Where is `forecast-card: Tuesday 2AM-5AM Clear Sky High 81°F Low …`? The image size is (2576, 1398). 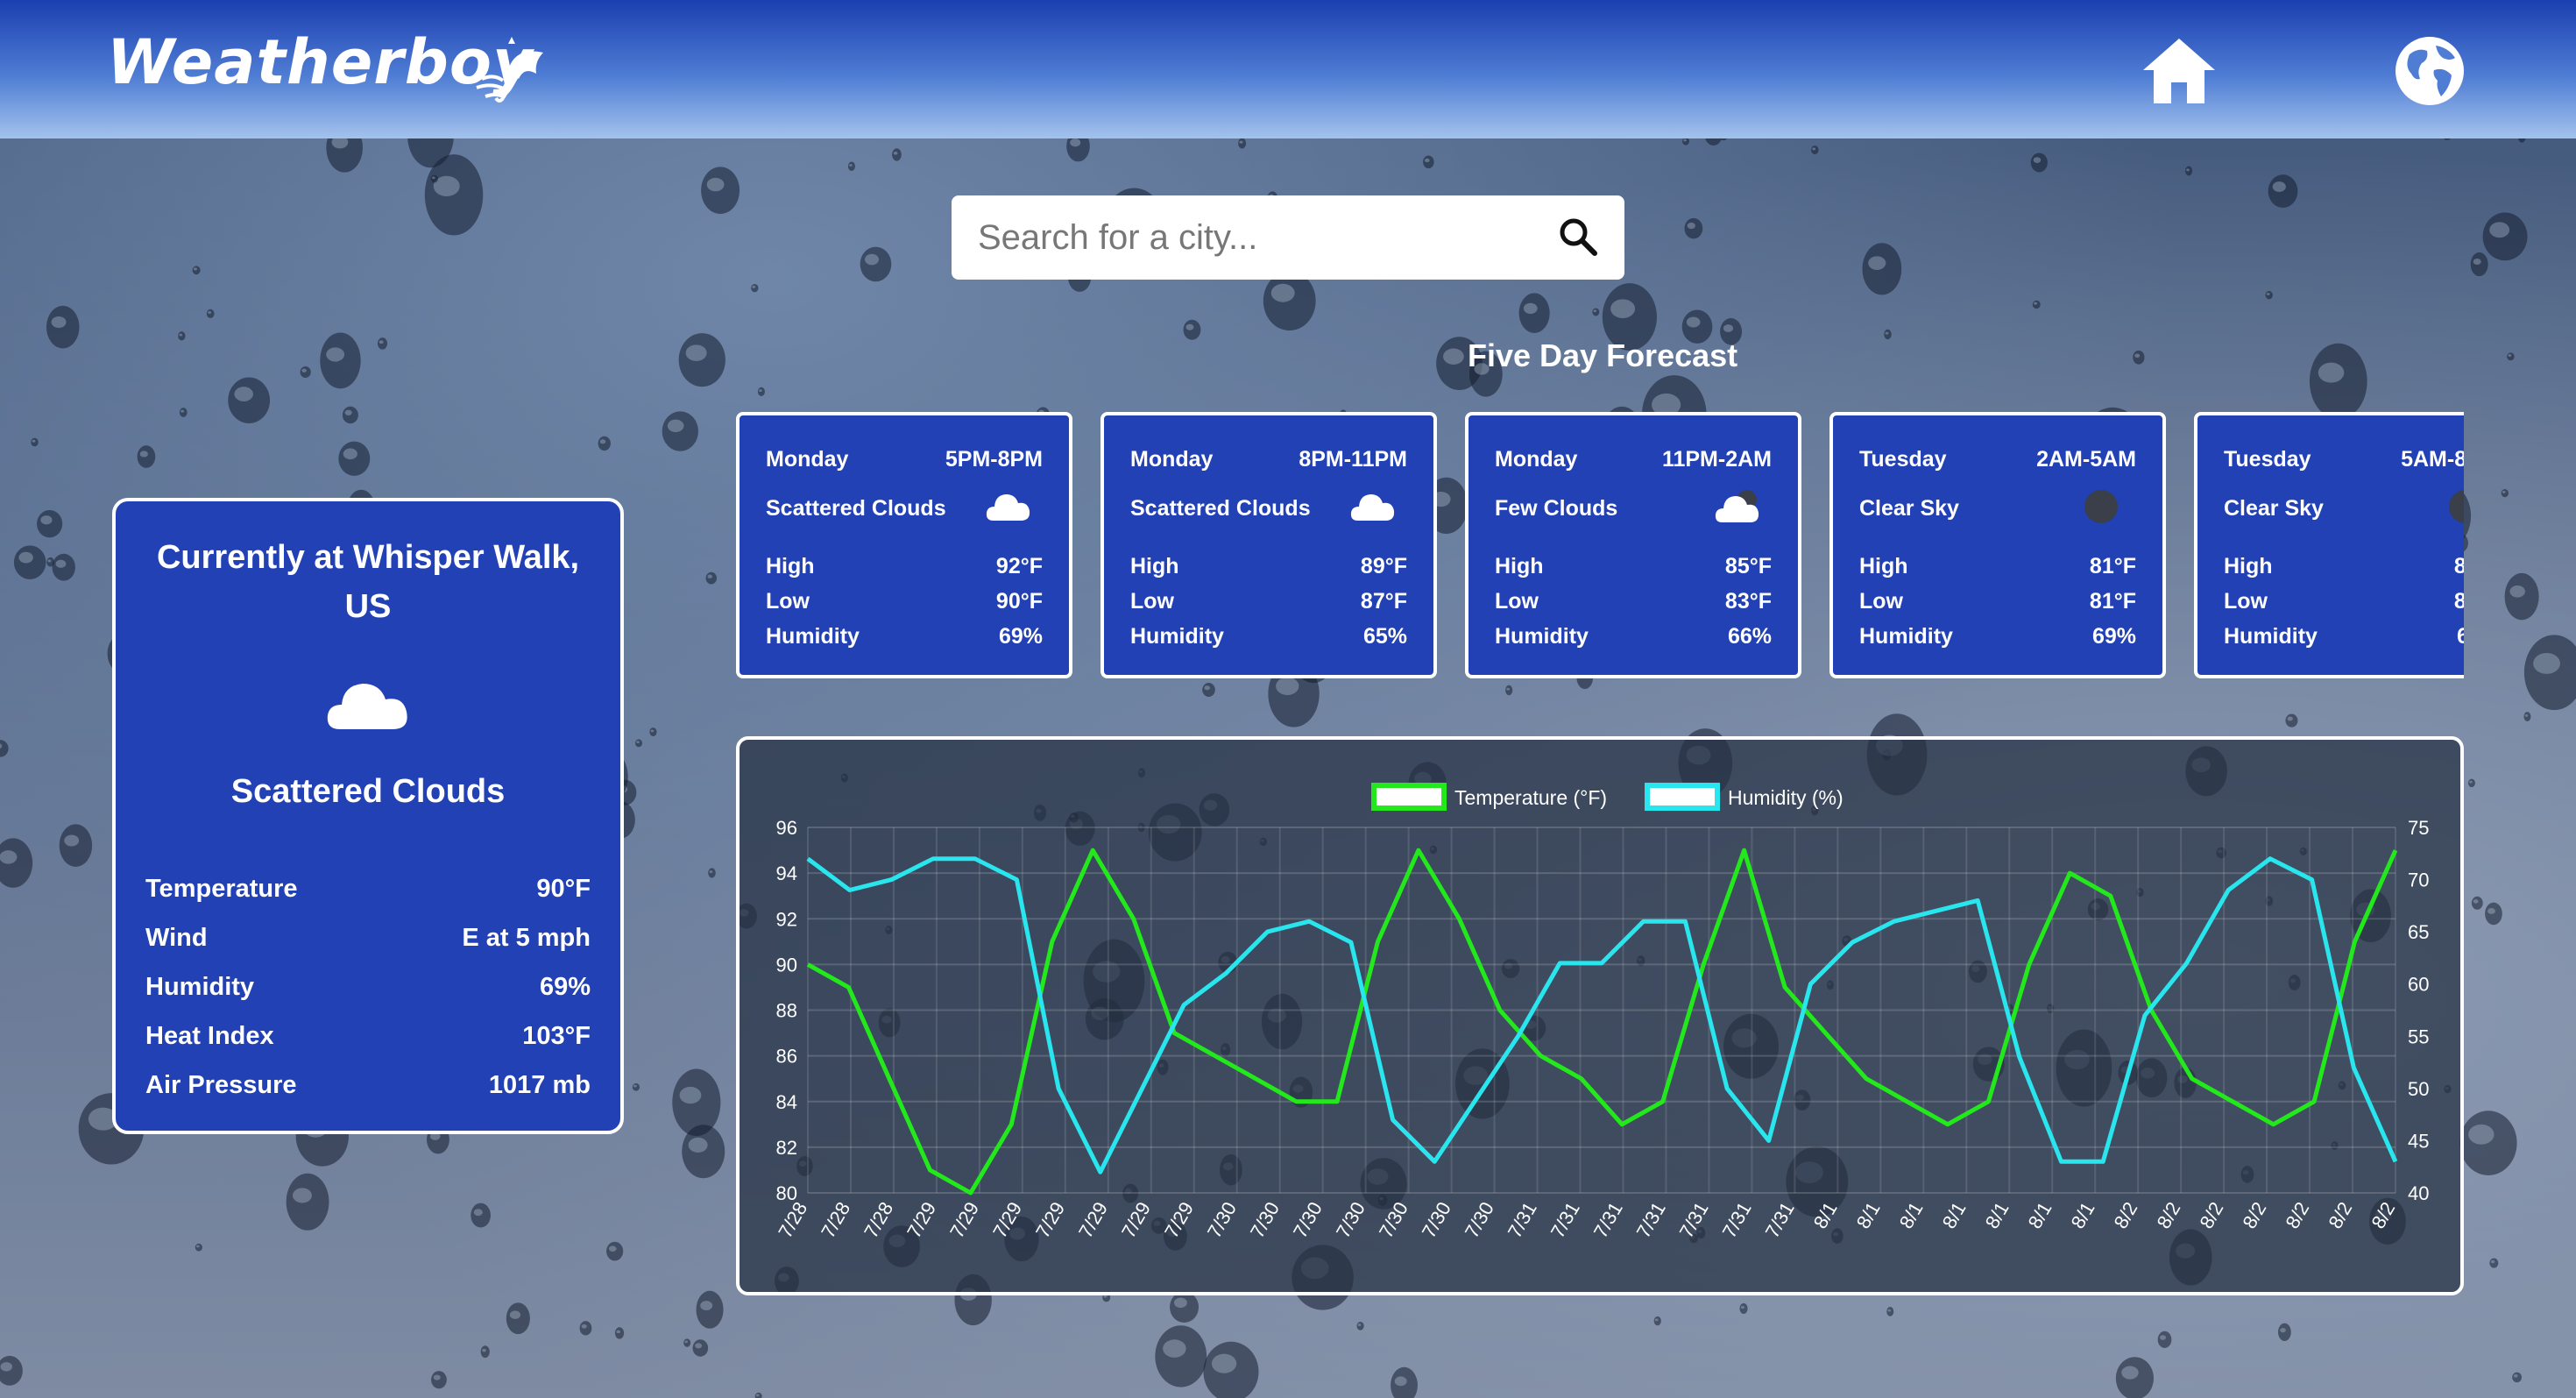 forecast-card: Tuesday 2AM-5AM Clear Sky High 81°F Low … is located at coordinates (1997, 545).